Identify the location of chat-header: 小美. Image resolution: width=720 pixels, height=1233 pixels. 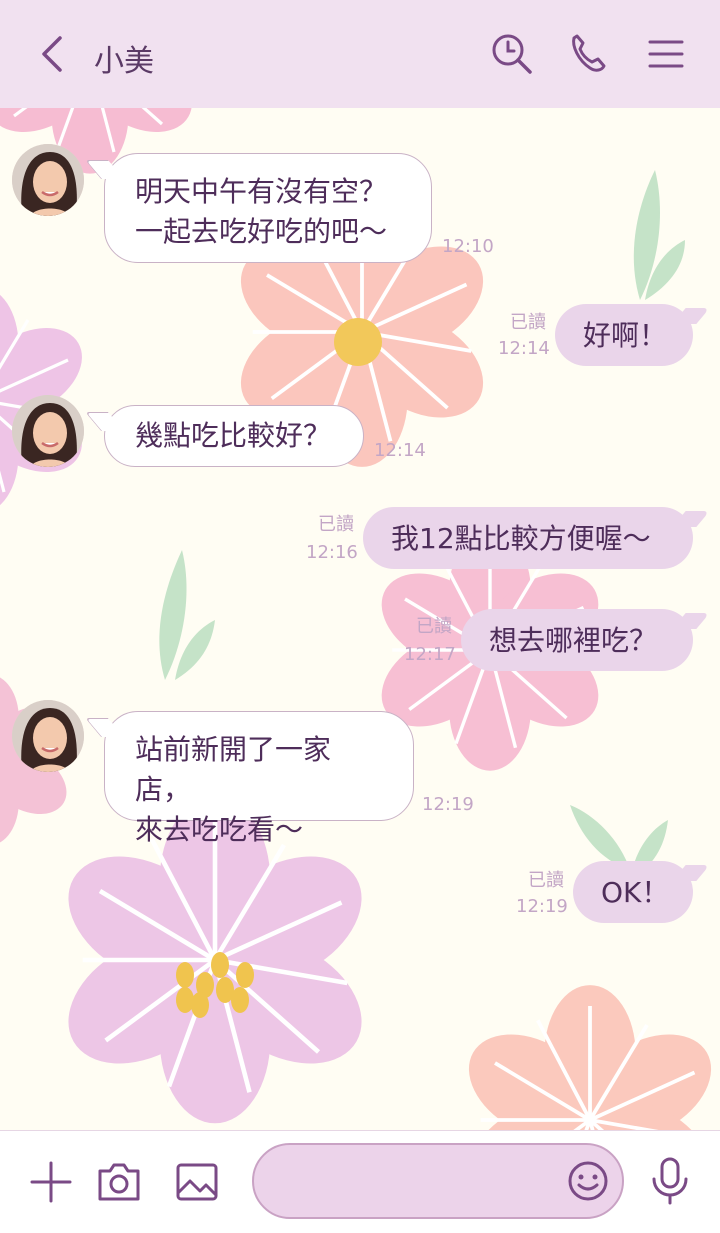
(360, 54).